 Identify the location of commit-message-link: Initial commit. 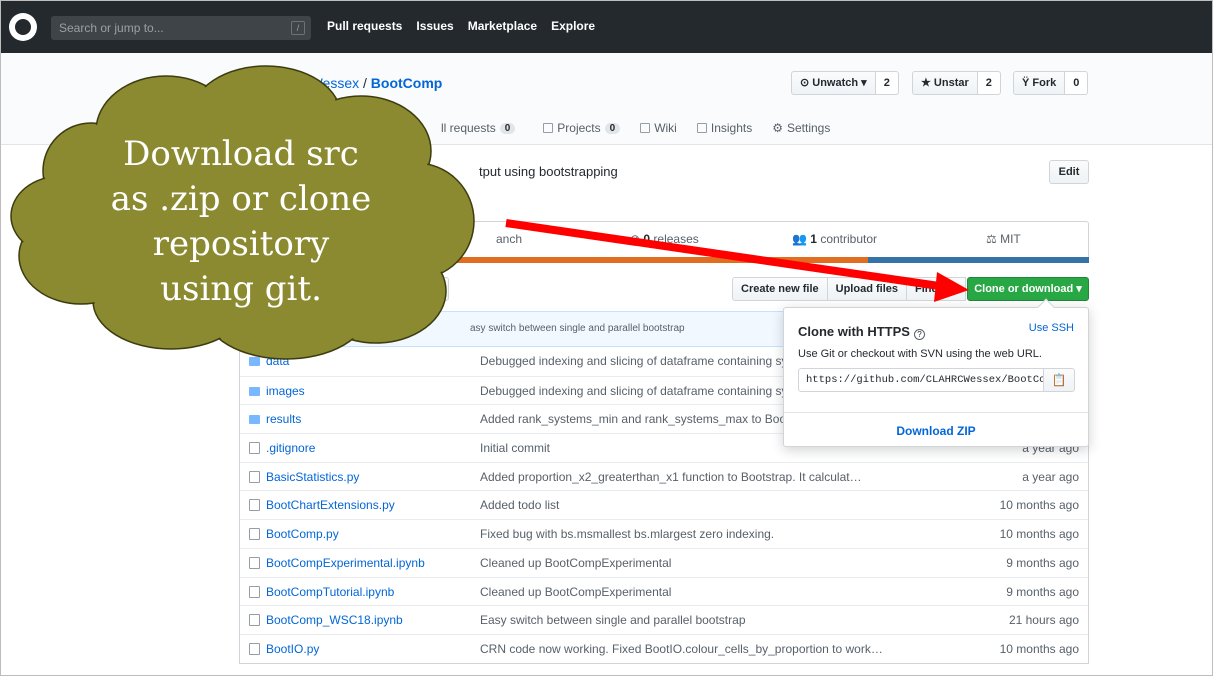
(515, 448).